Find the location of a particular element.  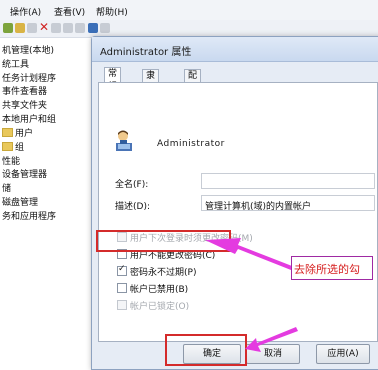

tree-item-event-viewer: 事件查看器 is located at coordinates (24, 90).